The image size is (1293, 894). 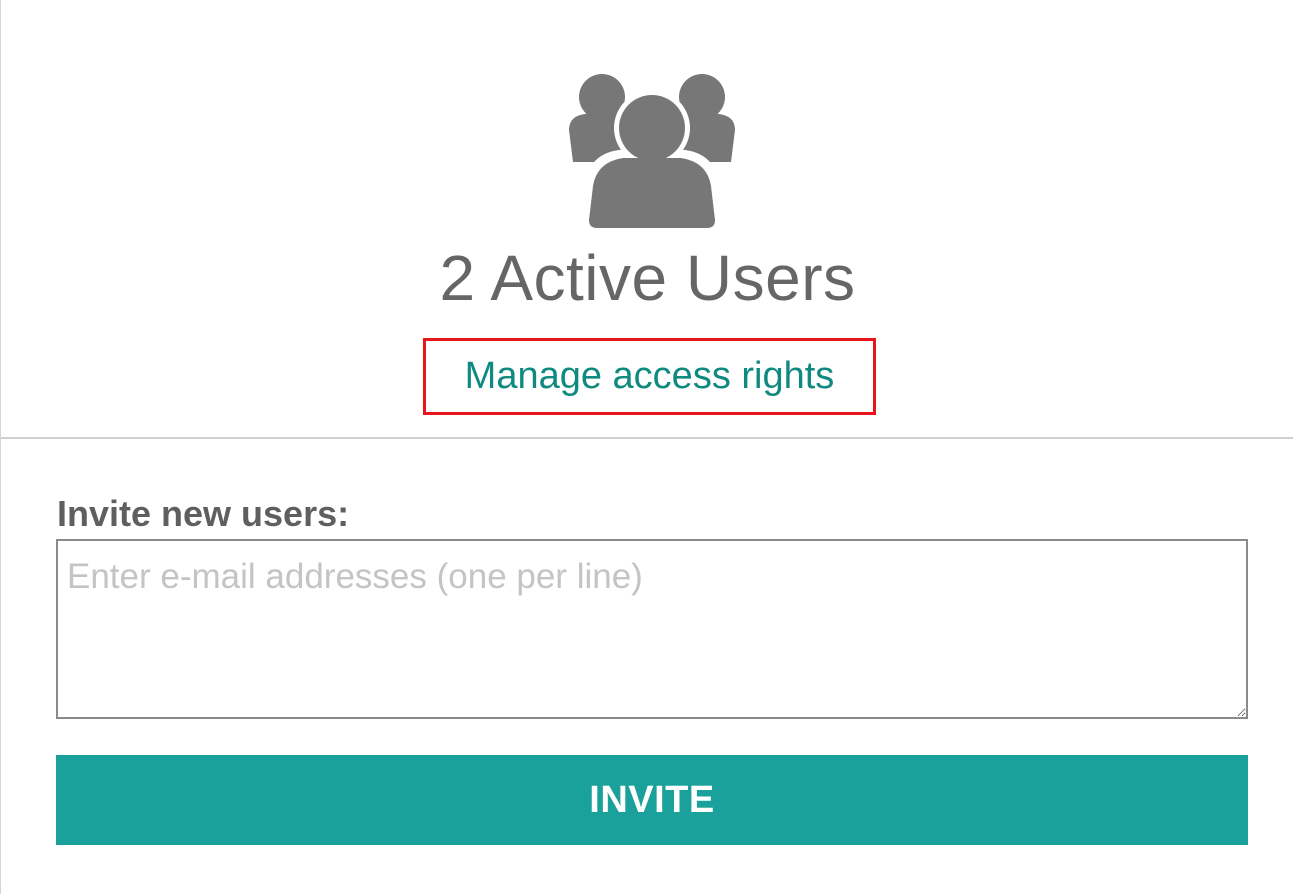 I want to click on section-divider, so click(x=647, y=438).